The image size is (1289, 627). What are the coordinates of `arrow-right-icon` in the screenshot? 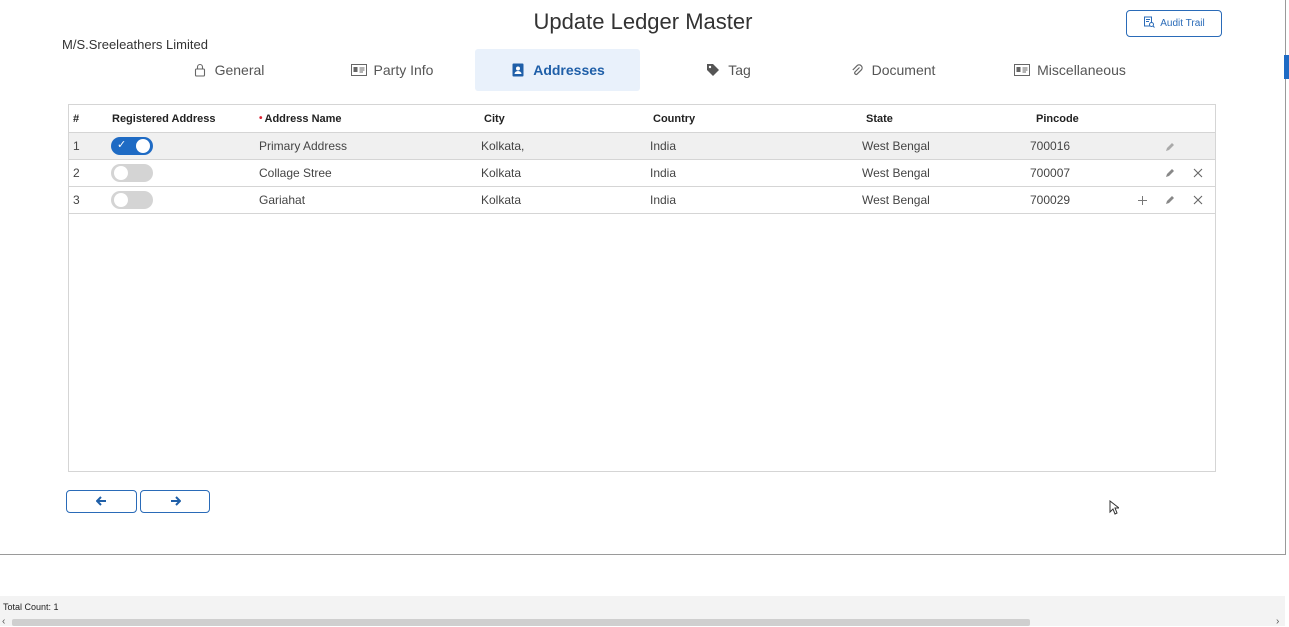 It's located at (175, 501).